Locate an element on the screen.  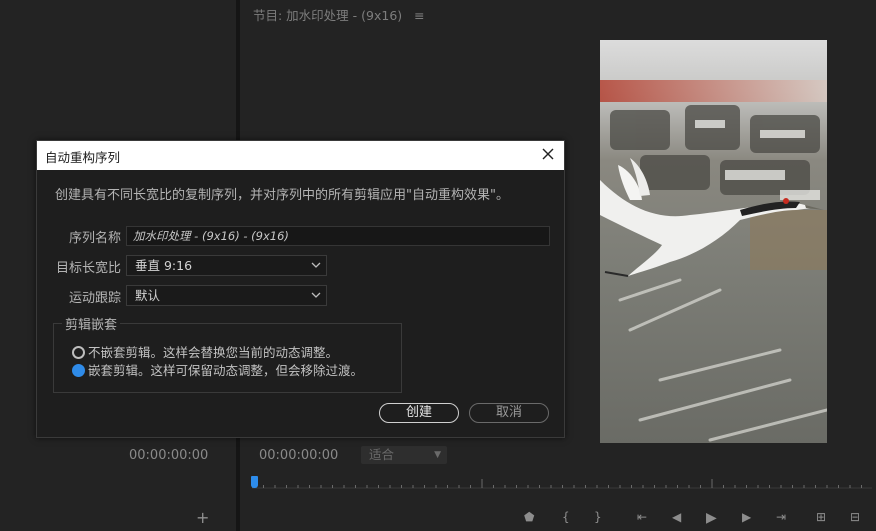
playhead is located at coordinates (254, 482).